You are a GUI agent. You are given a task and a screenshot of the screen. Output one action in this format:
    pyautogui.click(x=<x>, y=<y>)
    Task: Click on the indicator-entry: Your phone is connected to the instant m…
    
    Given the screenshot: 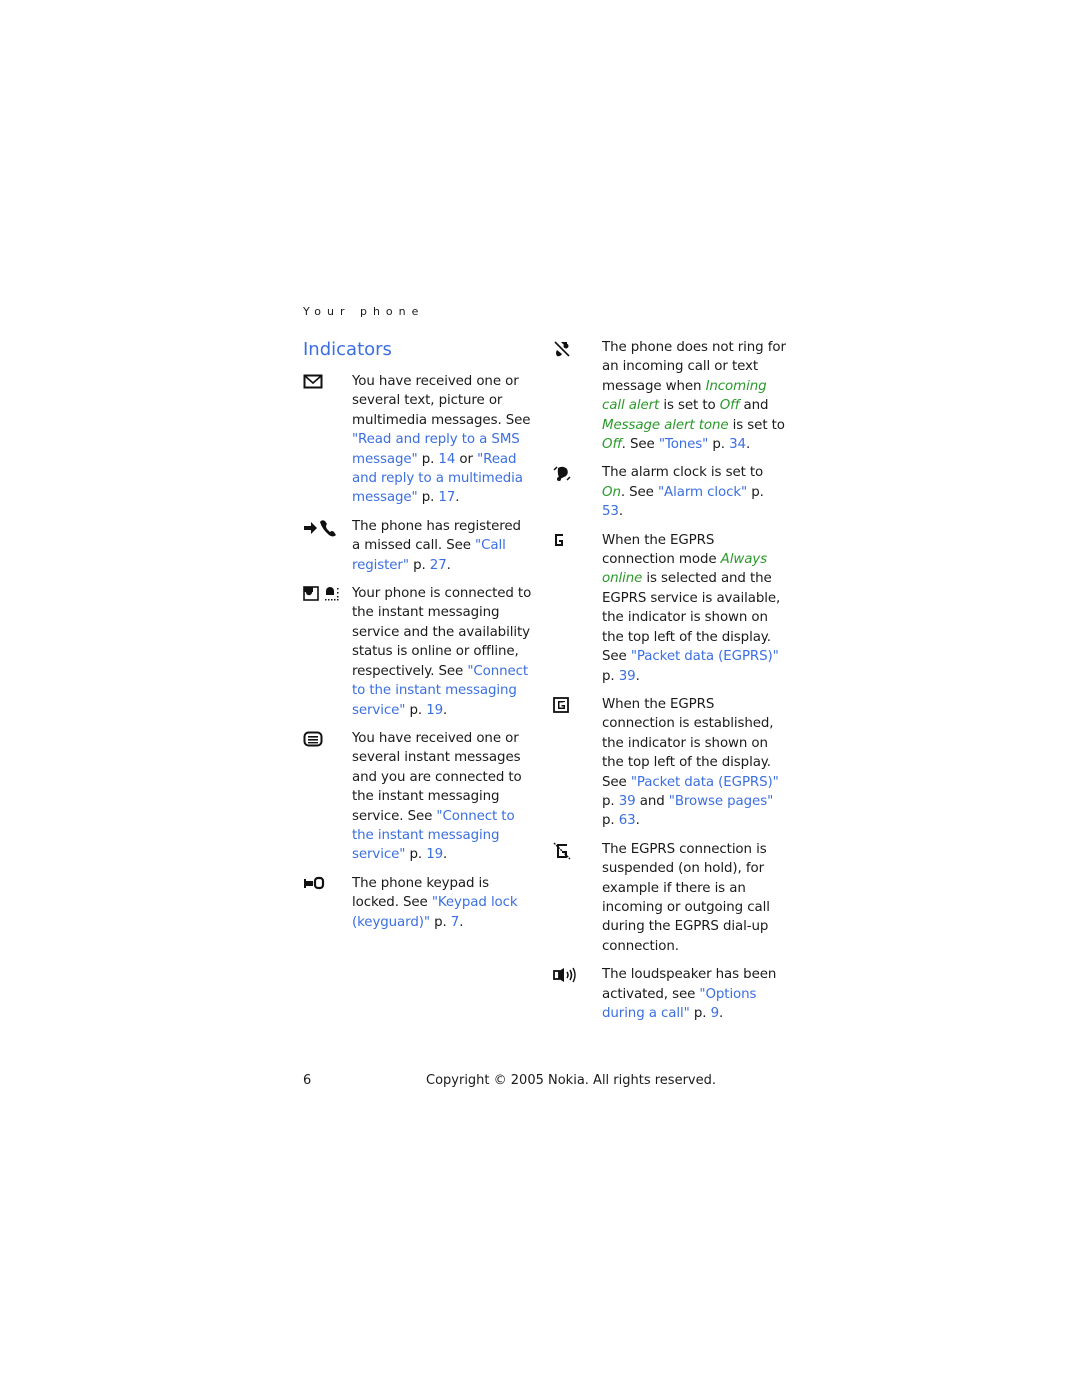 What is the action you would take?
    pyautogui.click(x=418, y=652)
    